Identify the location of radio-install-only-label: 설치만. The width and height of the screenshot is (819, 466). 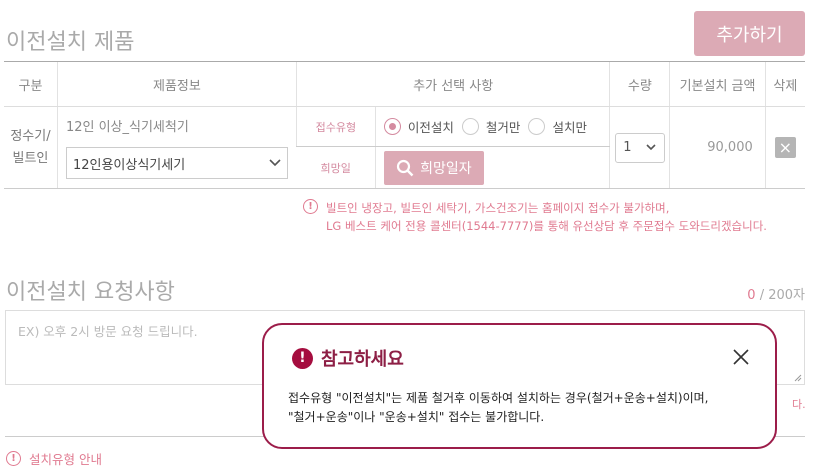
(569, 127).